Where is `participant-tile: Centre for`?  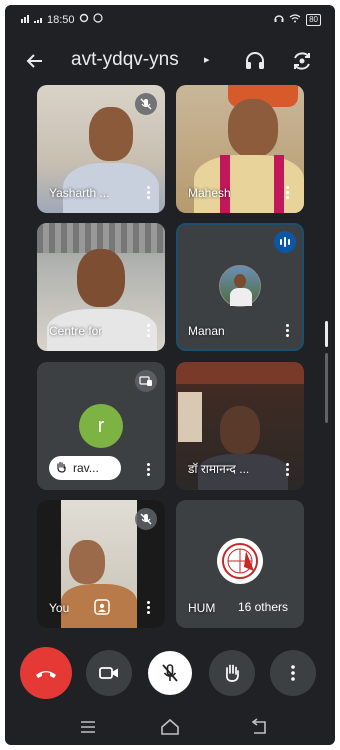
participant-tile: Centre for is located at coordinates (101, 287).